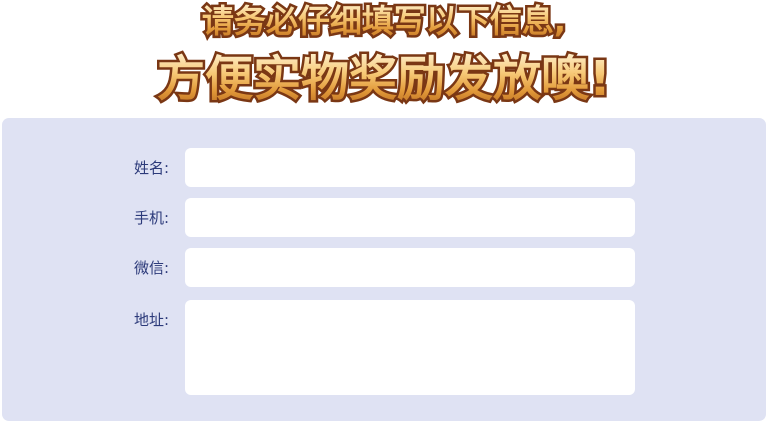 This screenshot has height=423, width=768. I want to click on headline-line2: 方便实物奖励发放噢!, so click(384, 79).